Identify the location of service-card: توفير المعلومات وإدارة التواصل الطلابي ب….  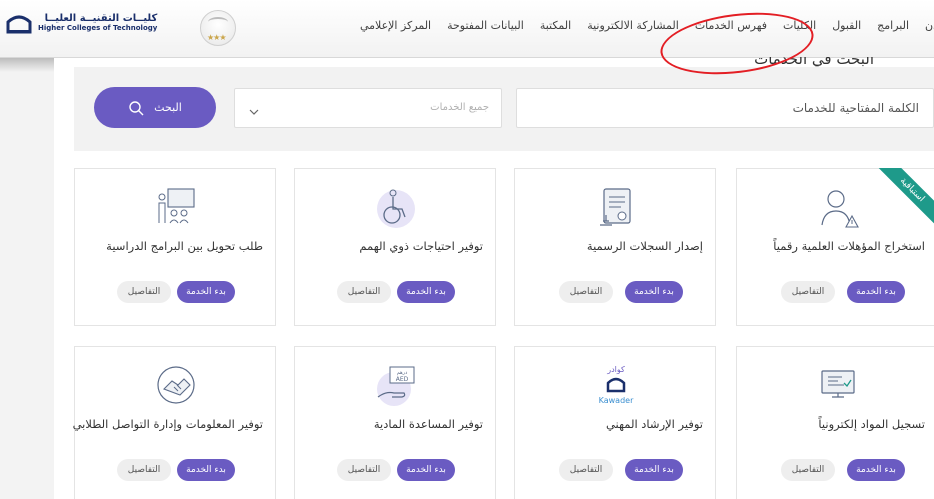
(174, 422).